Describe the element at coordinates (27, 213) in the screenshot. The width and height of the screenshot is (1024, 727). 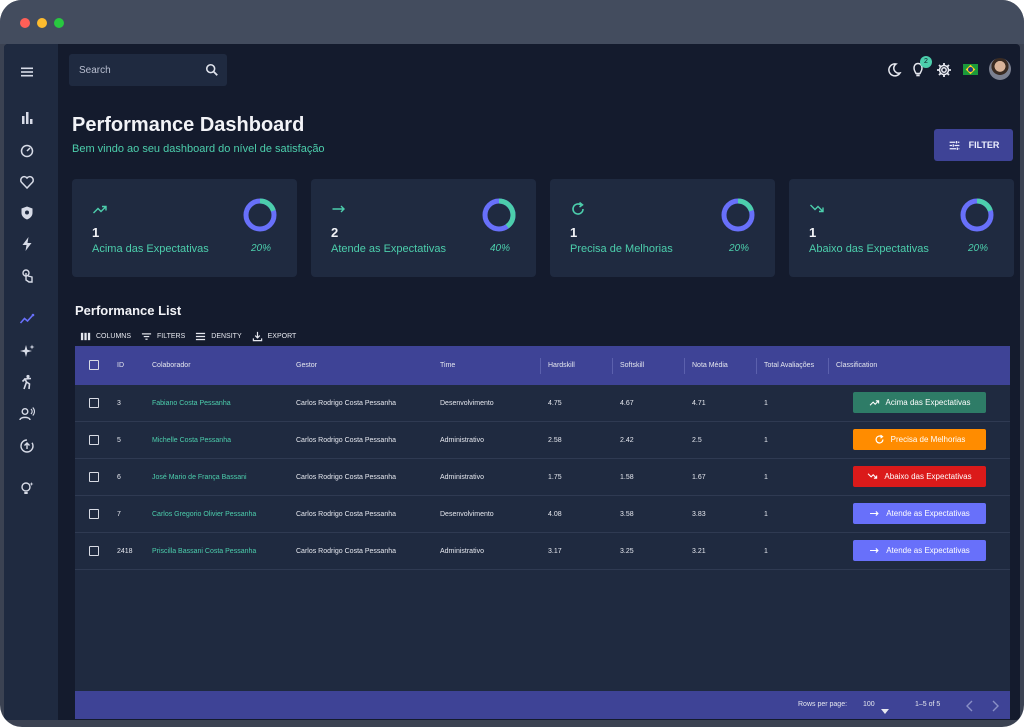
I see `shield-icon` at that location.